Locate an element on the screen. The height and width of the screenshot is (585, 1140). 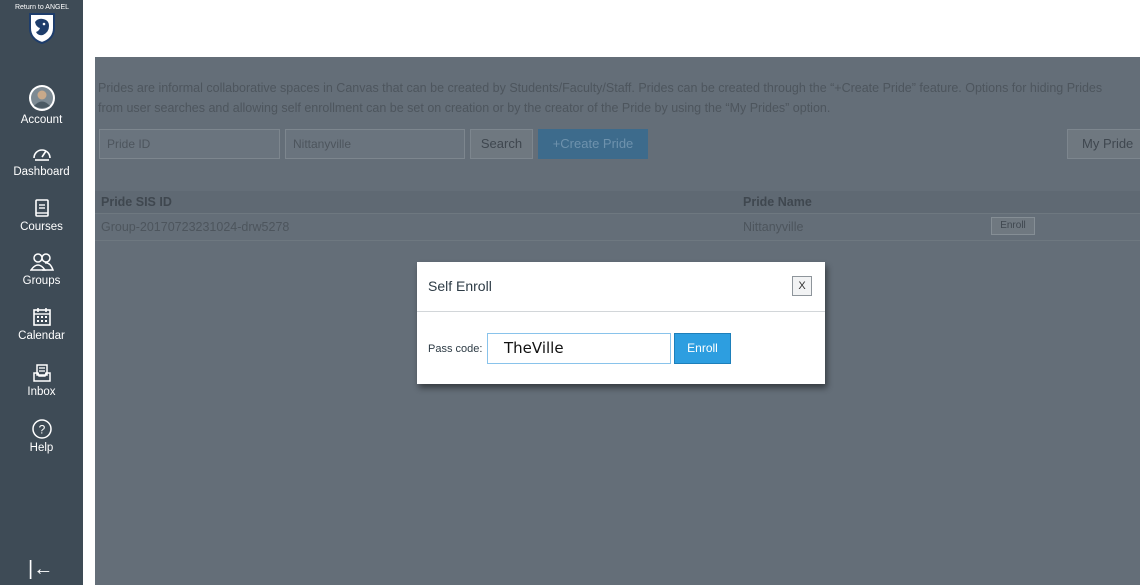
return-to-angel-logo: Return to ANGEL is located at coordinates (42, 24).